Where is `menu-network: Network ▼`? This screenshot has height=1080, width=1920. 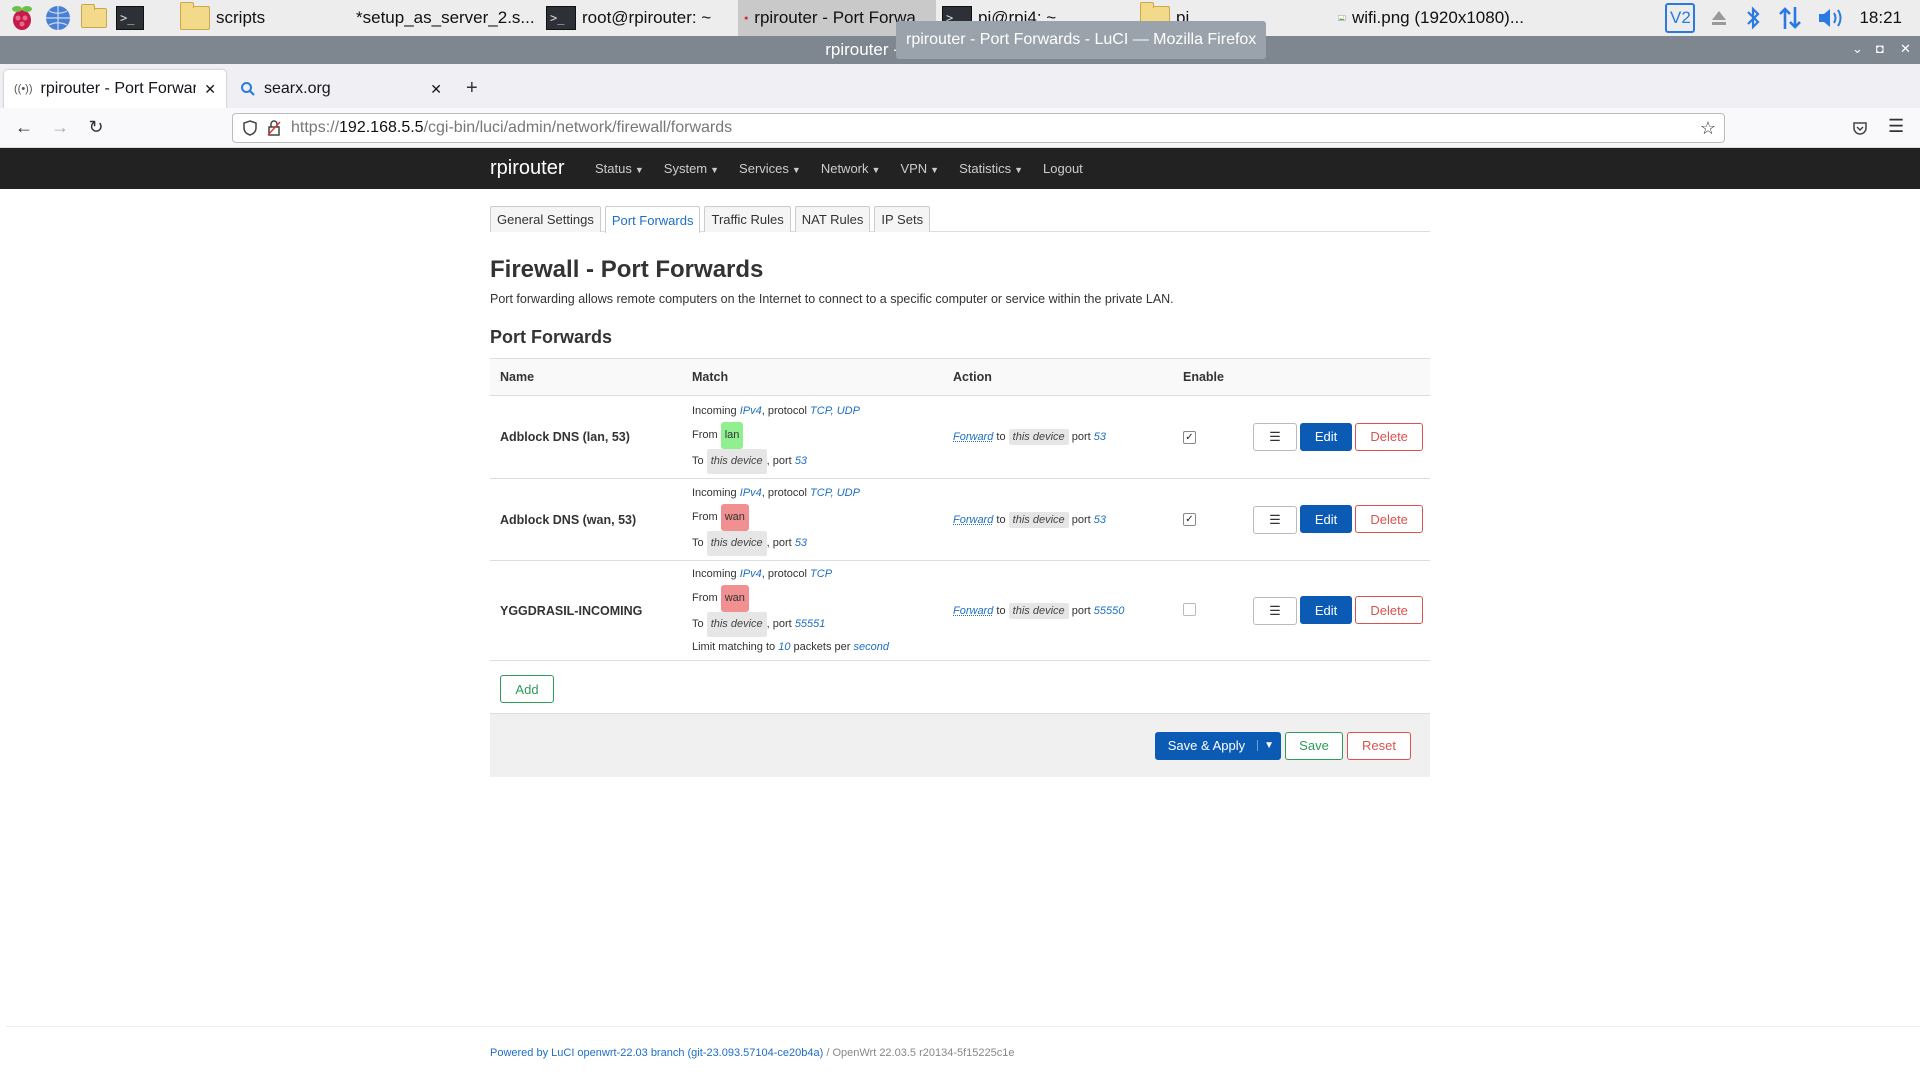 menu-network: Network ▼ is located at coordinates (851, 168).